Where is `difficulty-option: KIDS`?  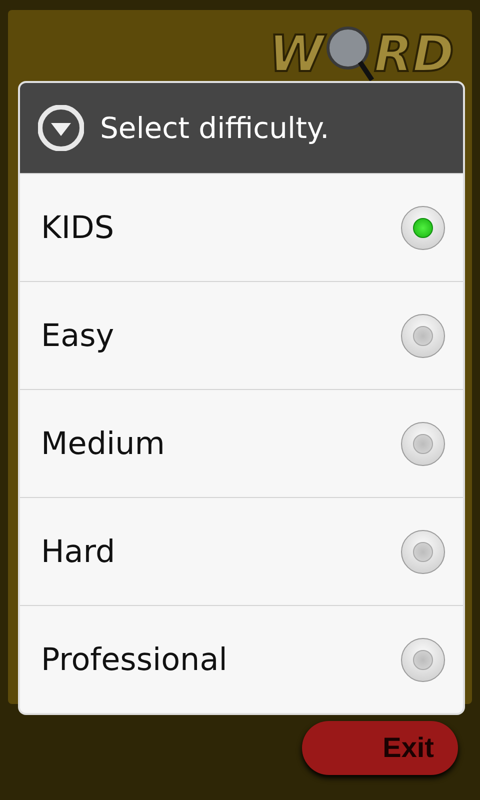 difficulty-option: KIDS is located at coordinates (241, 227).